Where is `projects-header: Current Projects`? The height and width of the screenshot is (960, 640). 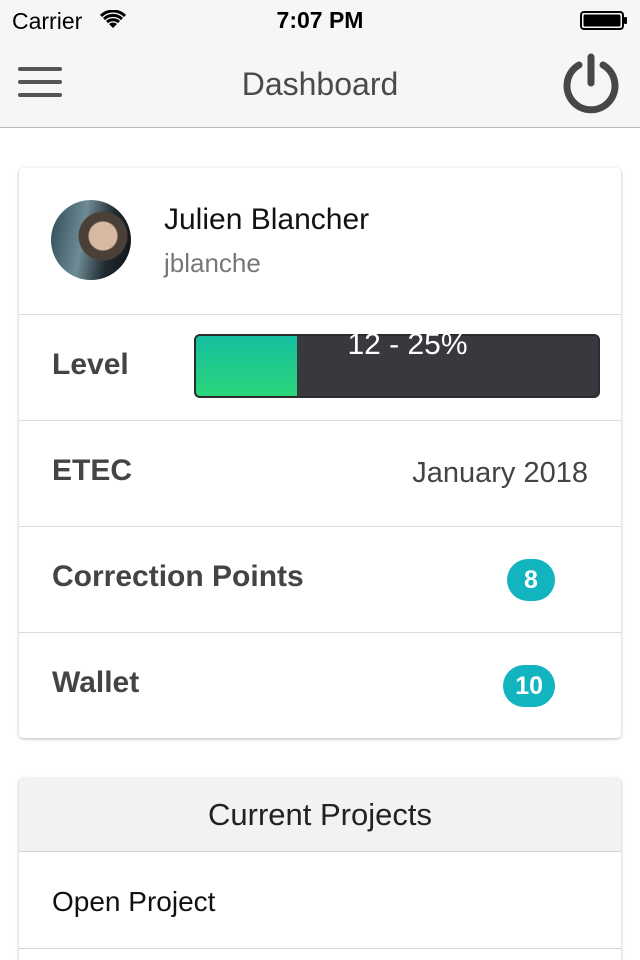
projects-header: Current Projects is located at coordinates (320, 815).